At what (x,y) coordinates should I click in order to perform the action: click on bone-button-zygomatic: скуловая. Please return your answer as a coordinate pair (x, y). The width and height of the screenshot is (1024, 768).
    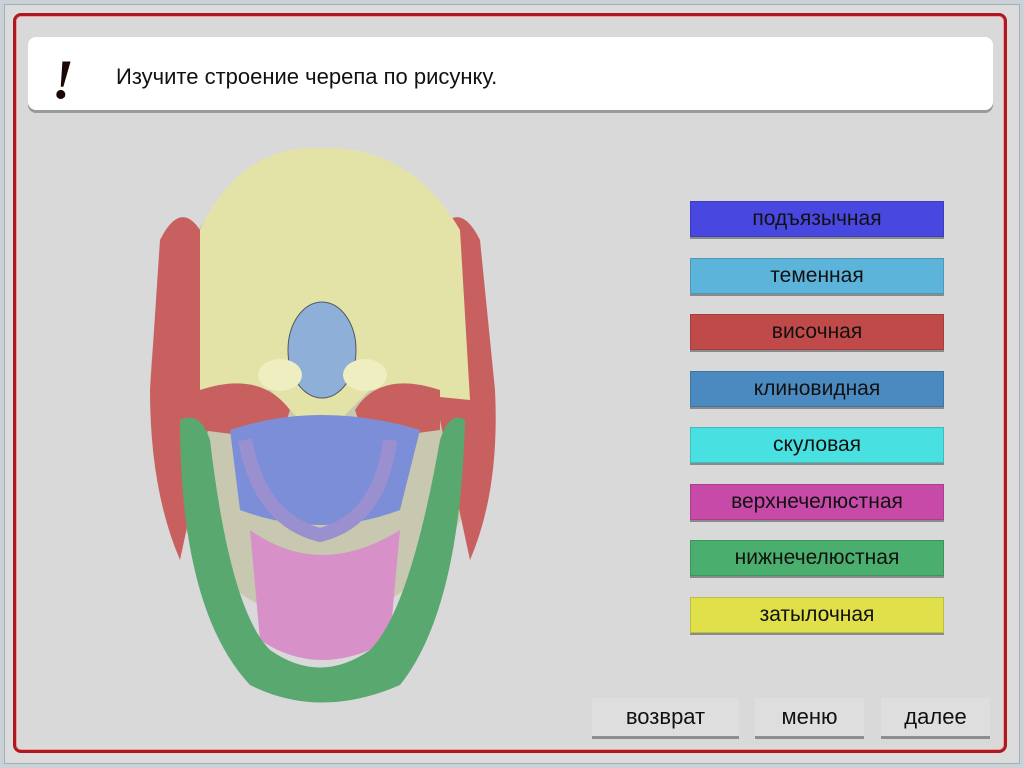
    Looking at the image, I should click on (817, 445).